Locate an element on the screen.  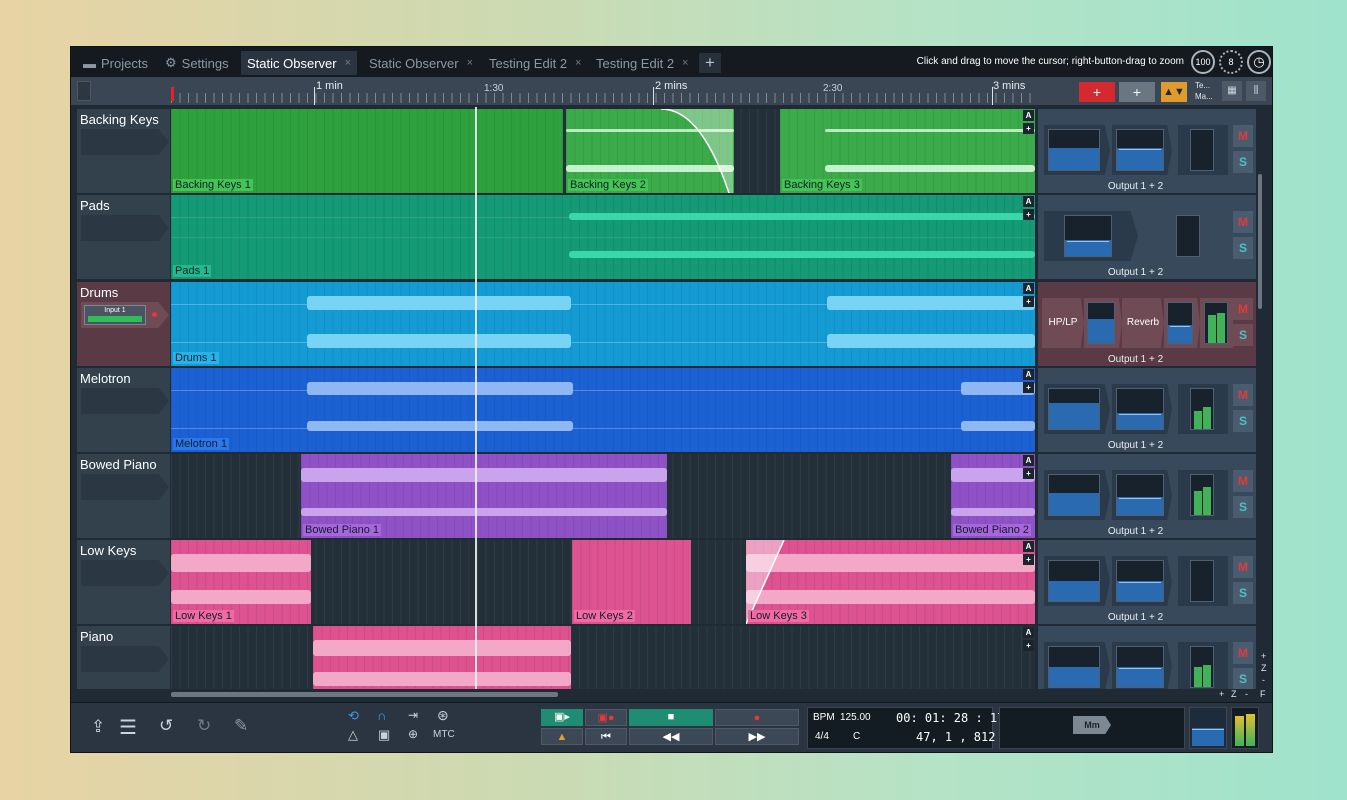
clip: Backing Keys 1 is located at coordinates (367, 151).